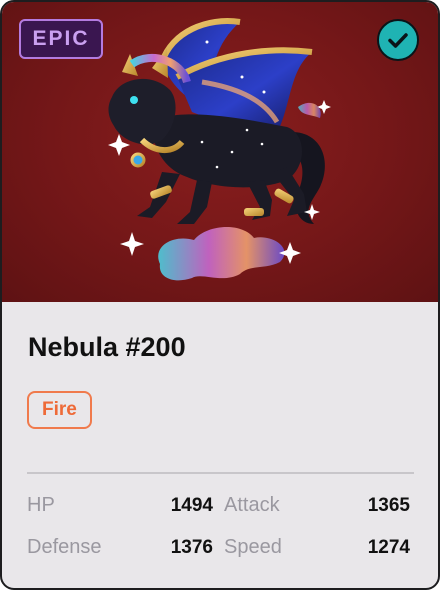 Image resolution: width=440 pixels, height=590 pixels. I want to click on creature-name: Nebula #200, so click(107, 347).